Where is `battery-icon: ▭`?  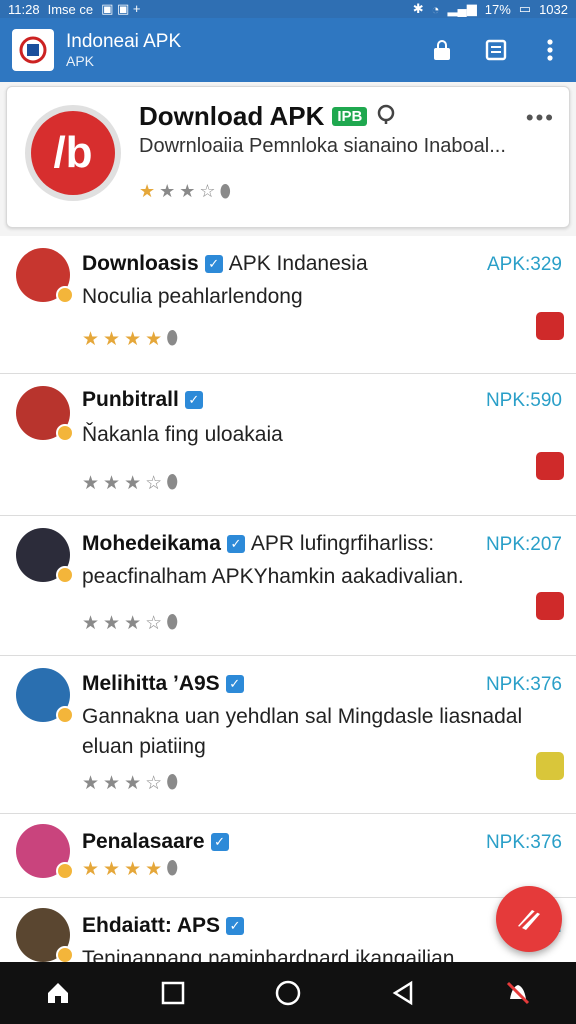
battery-icon: ▭ is located at coordinates (525, 8).